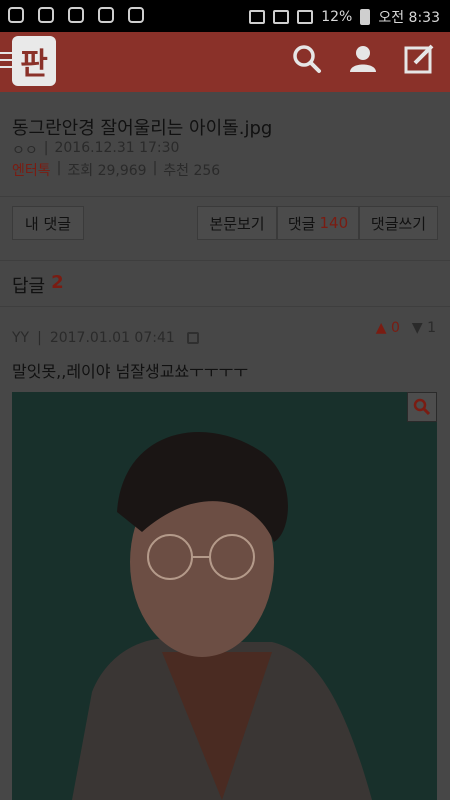 The width and height of the screenshot is (450, 800). Describe the element at coordinates (388, 328) in the screenshot. I see `upvote-button: ▲ 0` at that location.